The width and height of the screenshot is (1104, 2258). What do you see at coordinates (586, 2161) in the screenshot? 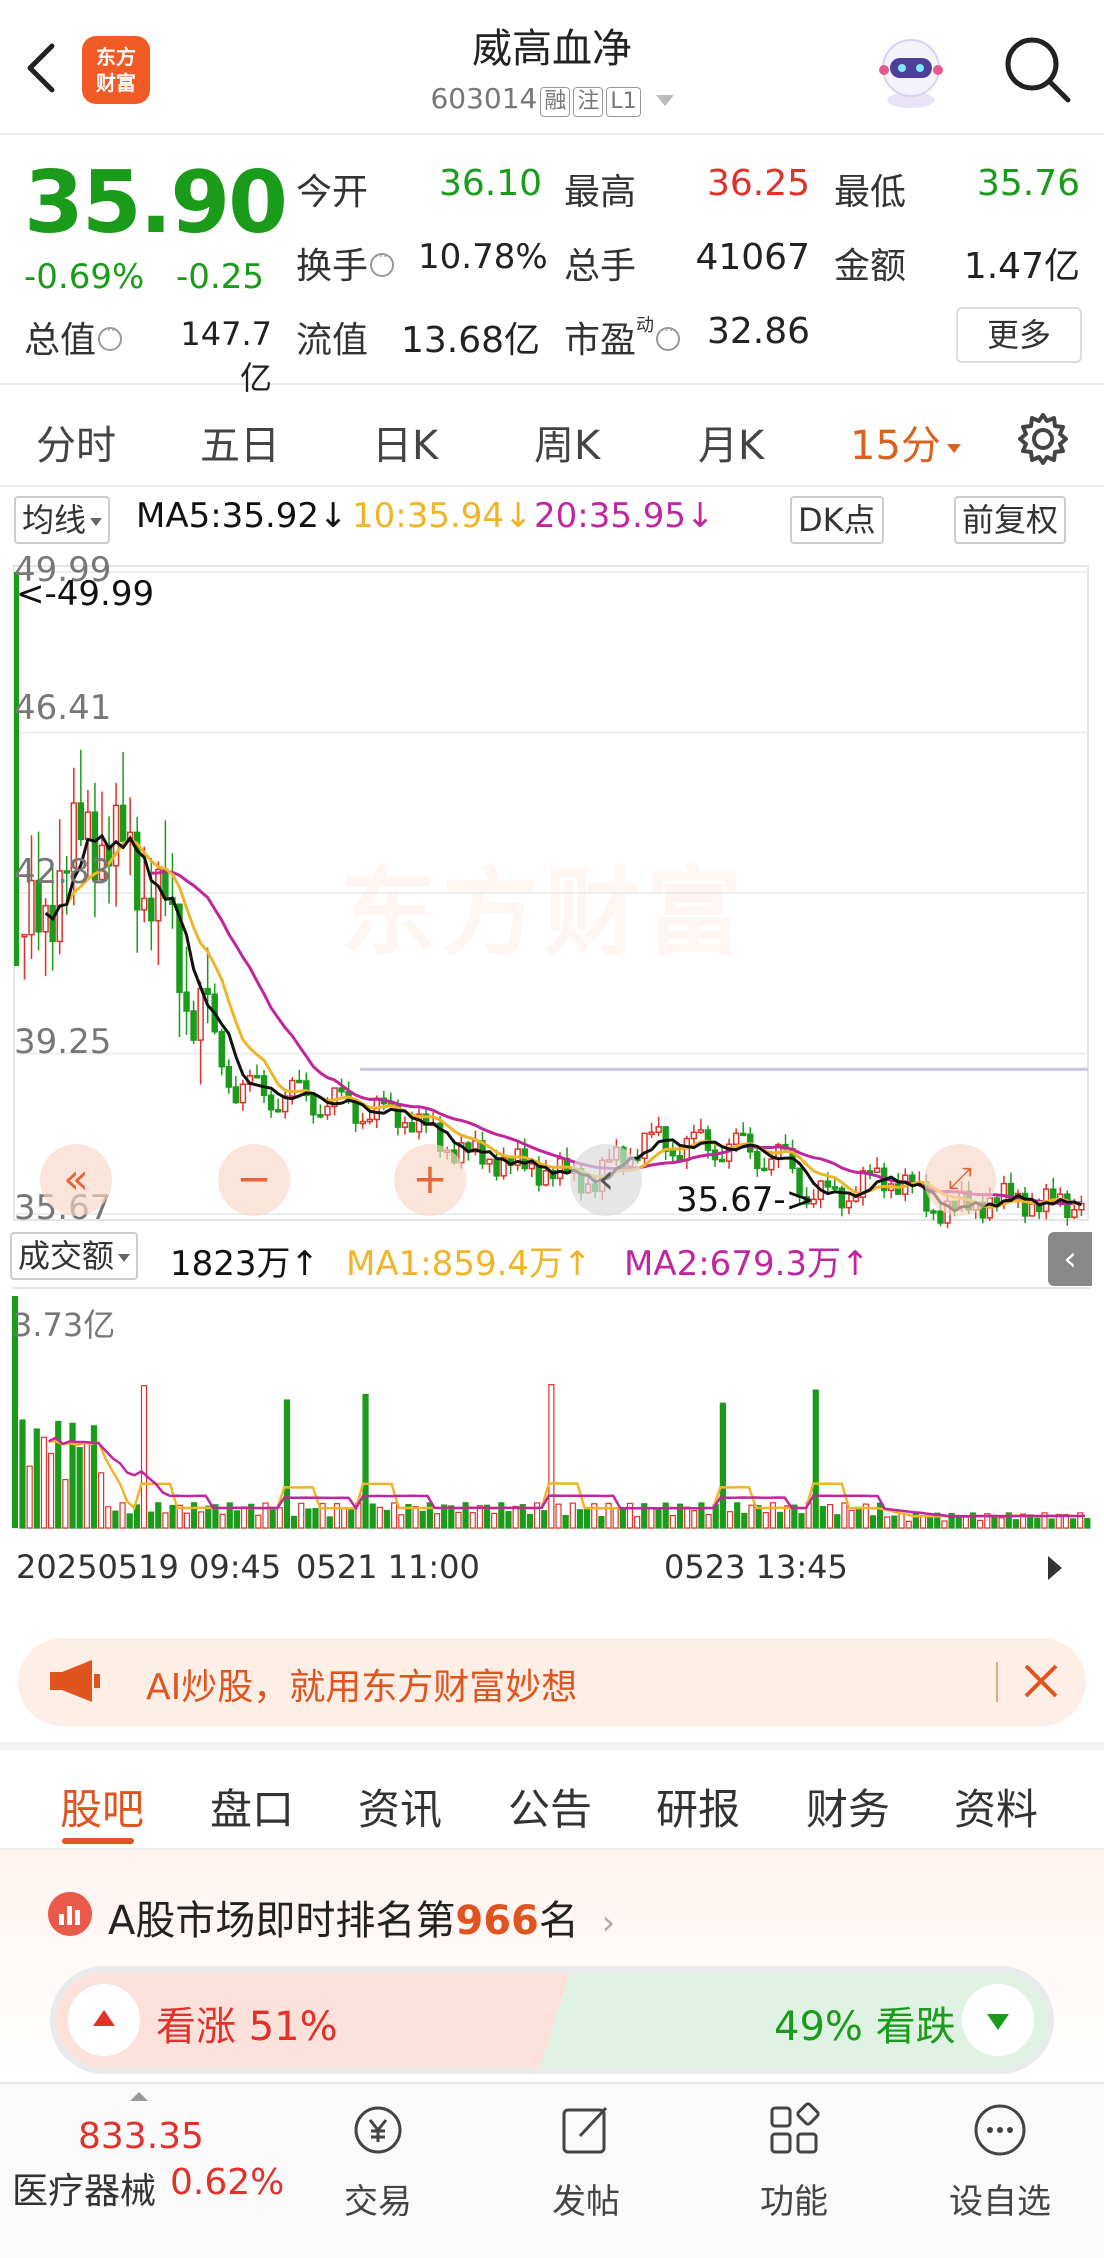
I see `nav-post: 发帖` at bounding box center [586, 2161].